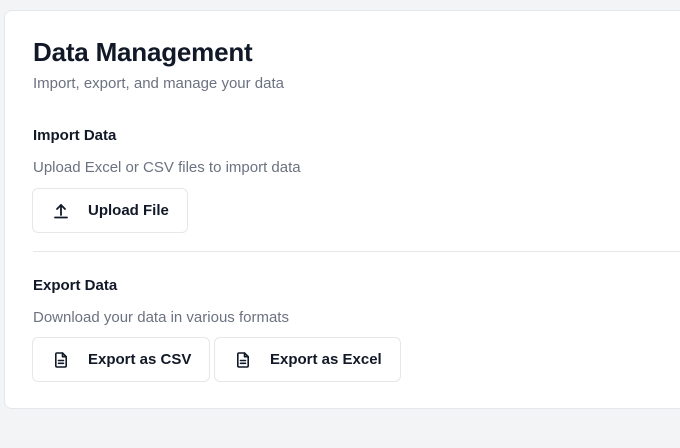 The width and height of the screenshot is (680, 448). Describe the element at coordinates (167, 167) in the screenshot. I see `import-section-description: Upload Excel or CSV files to import data` at that location.